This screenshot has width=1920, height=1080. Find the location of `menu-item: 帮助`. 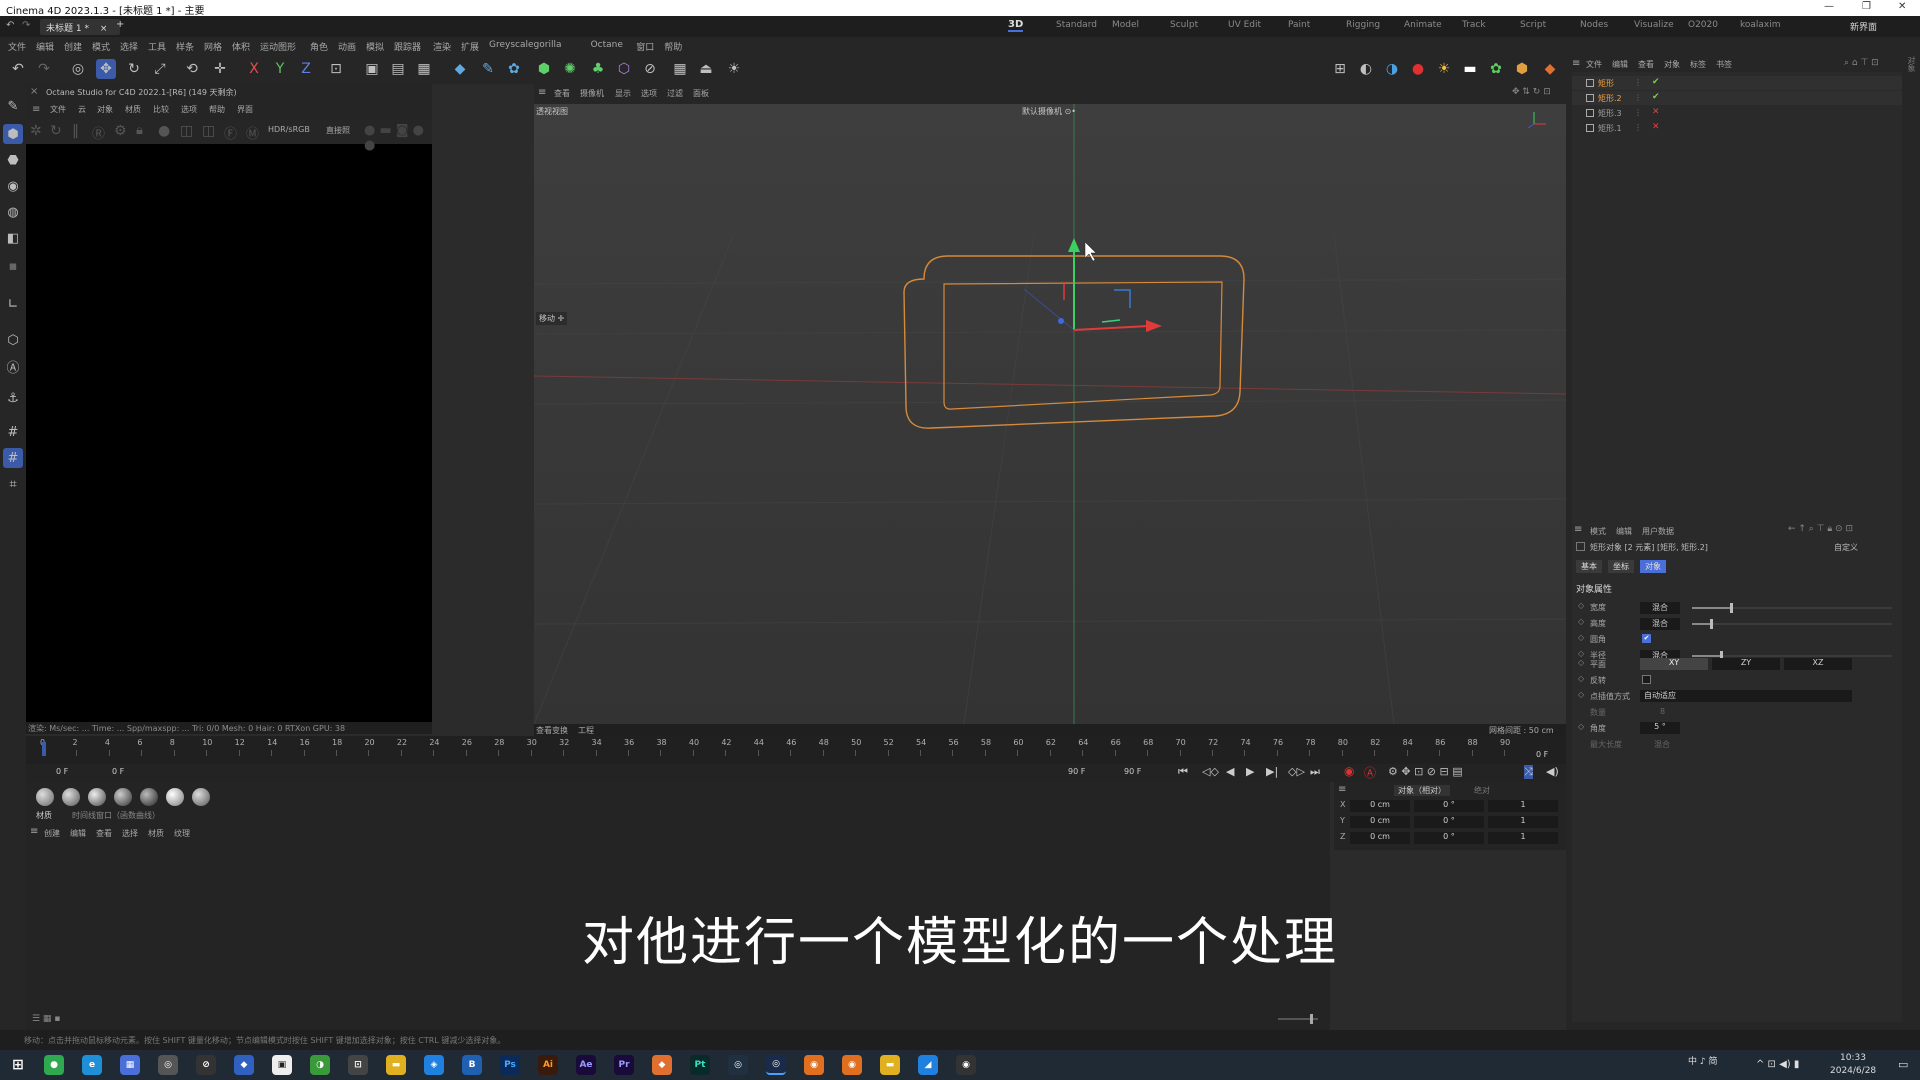

menu-item: 帮助 is located at coordinates (673, 46).